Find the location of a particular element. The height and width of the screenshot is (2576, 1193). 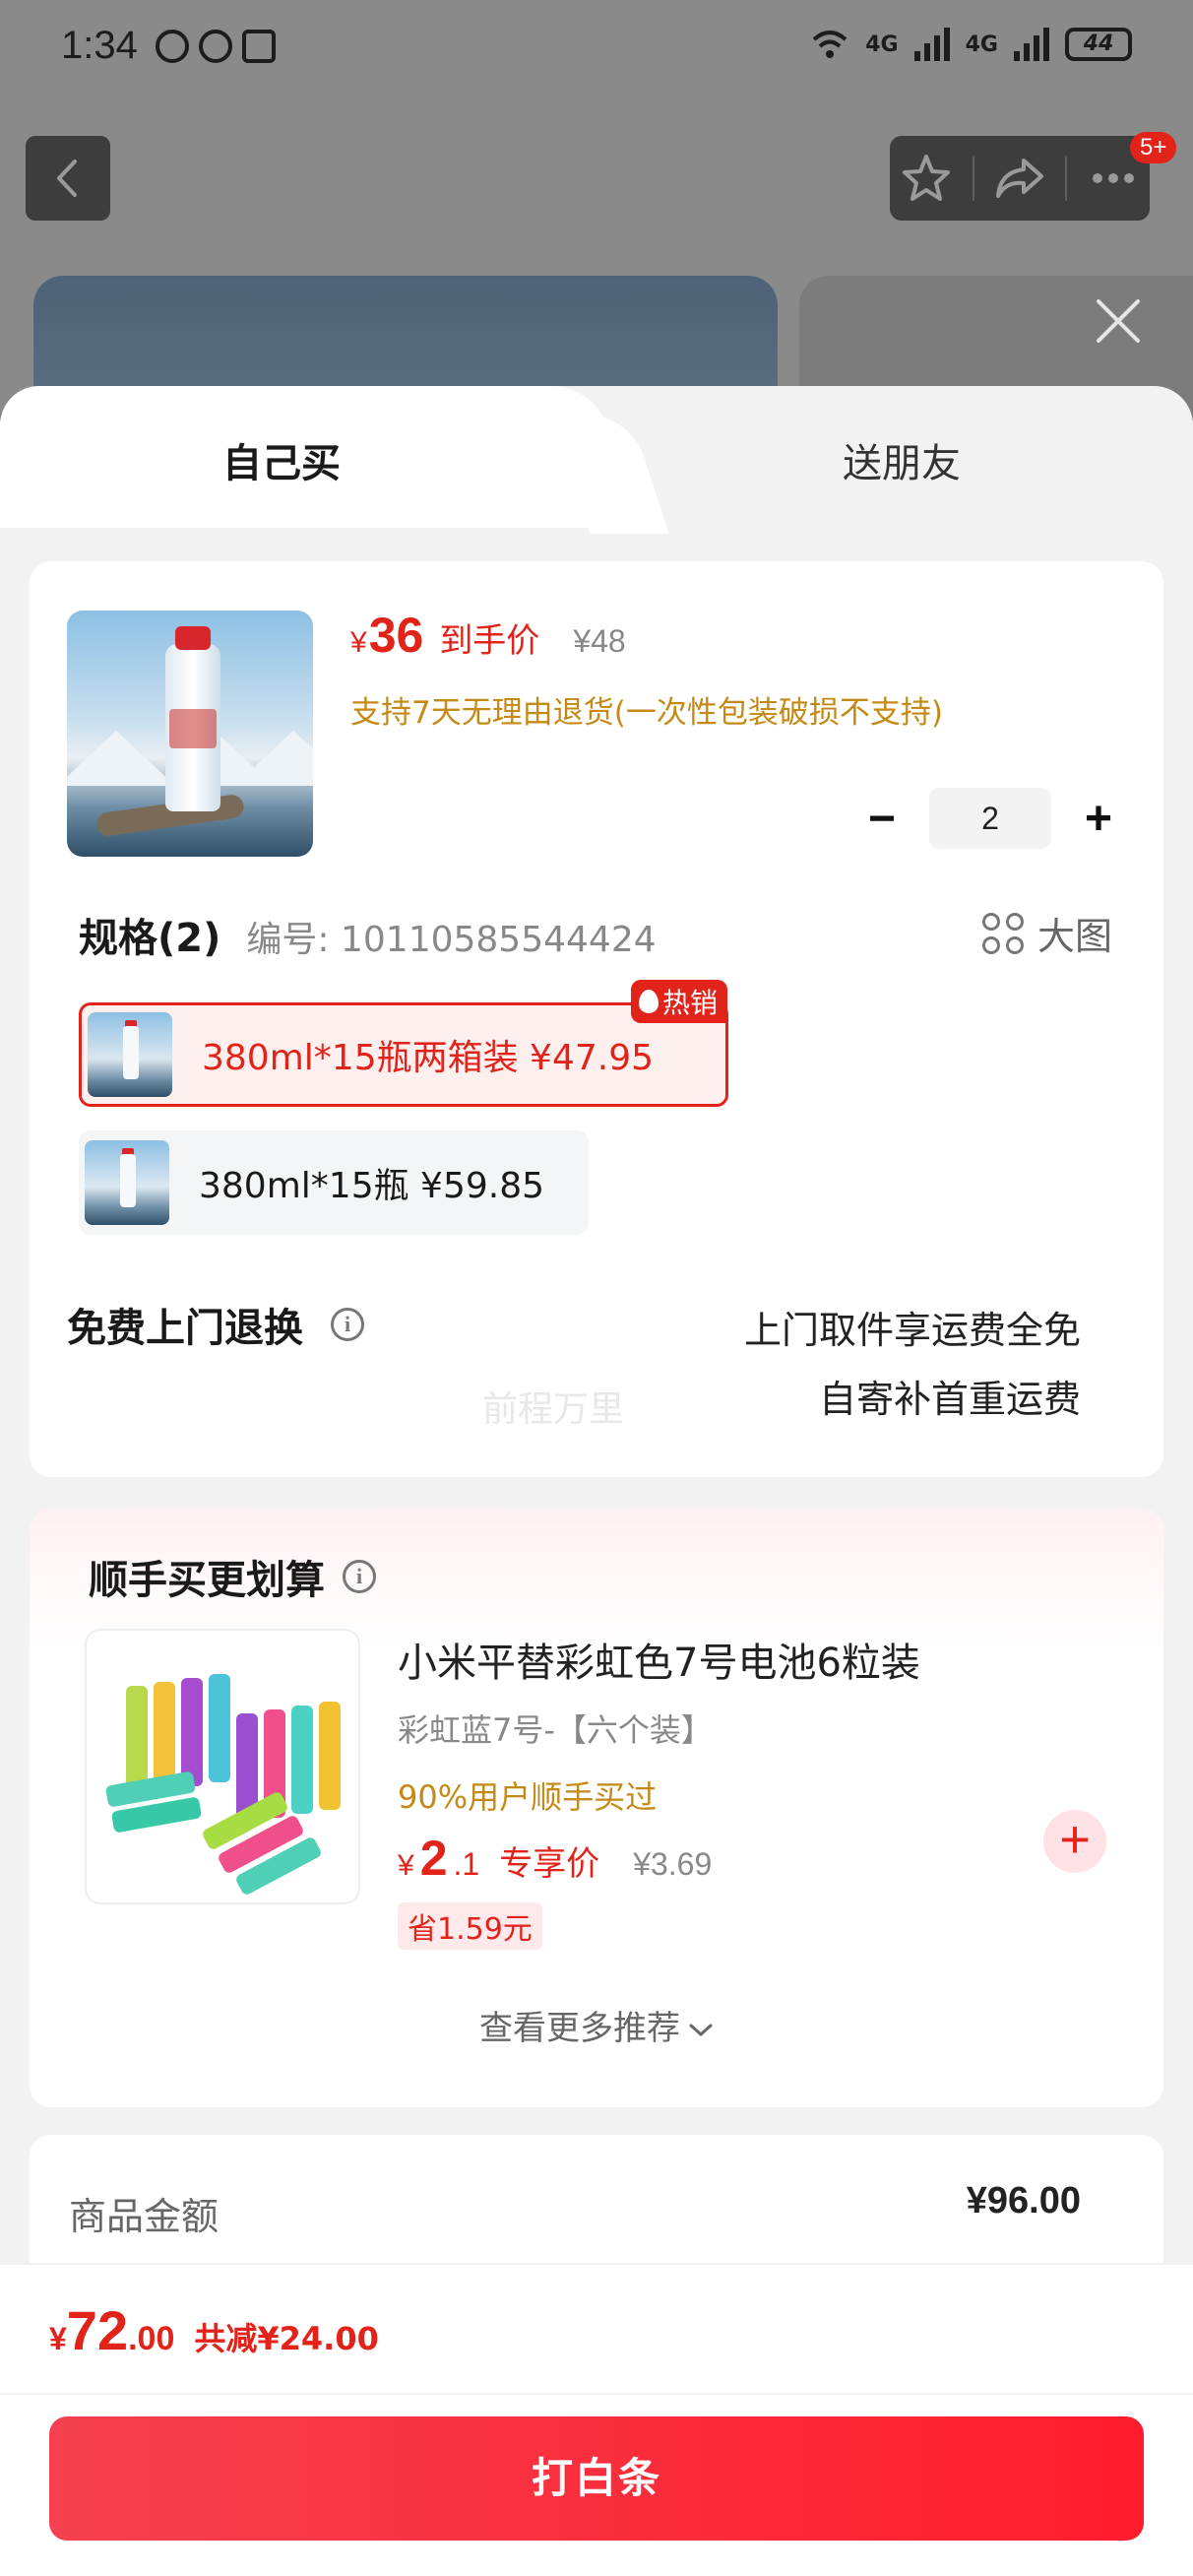

total-currency: ¥ is located at coordinates (58, 2338).